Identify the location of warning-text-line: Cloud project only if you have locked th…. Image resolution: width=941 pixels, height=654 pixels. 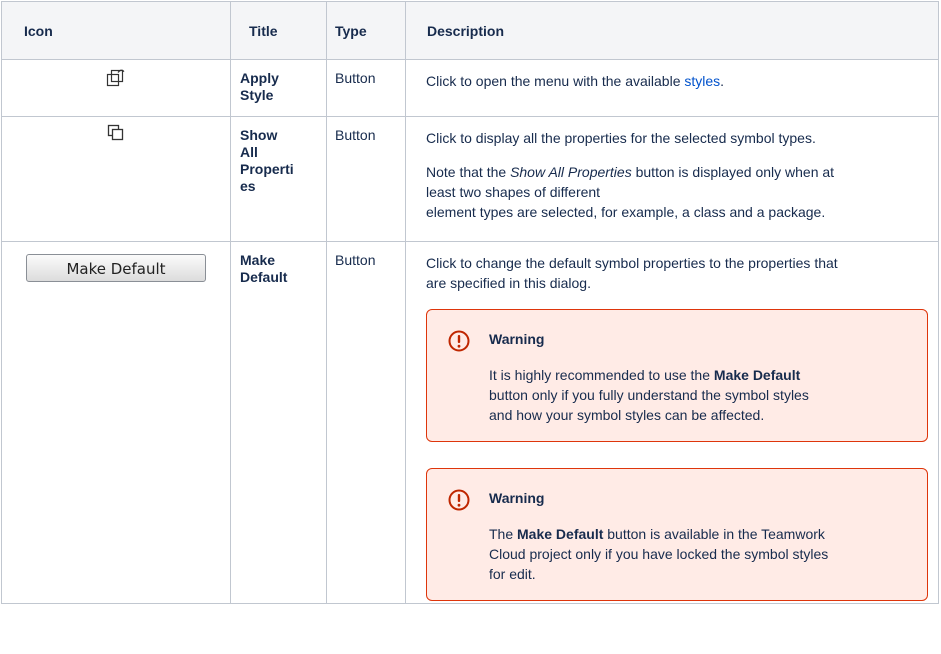
(659, 554).